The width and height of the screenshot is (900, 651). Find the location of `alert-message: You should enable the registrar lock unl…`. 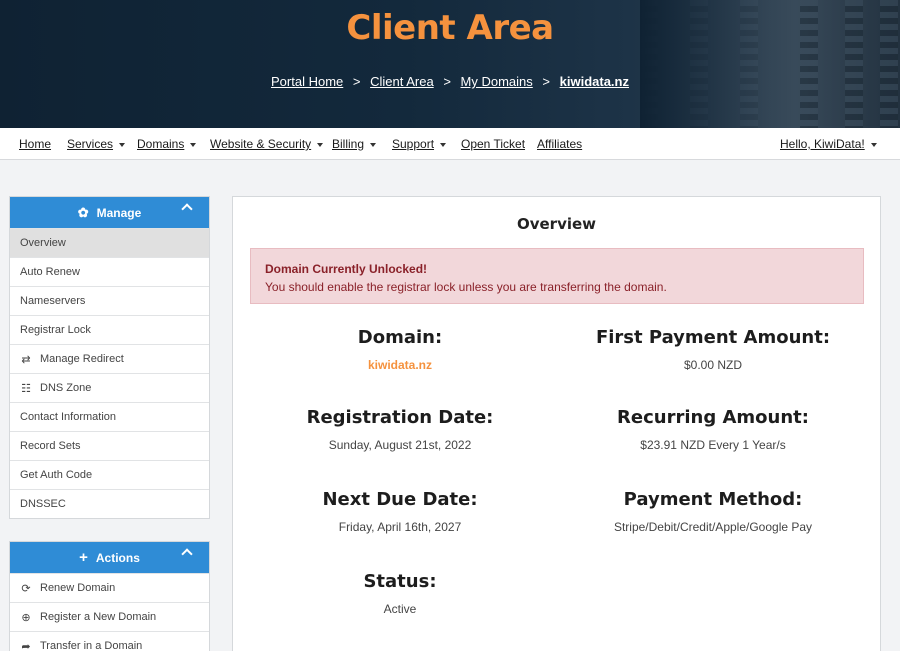

alert-message: You should enable the registrar lock unl… is located at coordinates (466, 287).